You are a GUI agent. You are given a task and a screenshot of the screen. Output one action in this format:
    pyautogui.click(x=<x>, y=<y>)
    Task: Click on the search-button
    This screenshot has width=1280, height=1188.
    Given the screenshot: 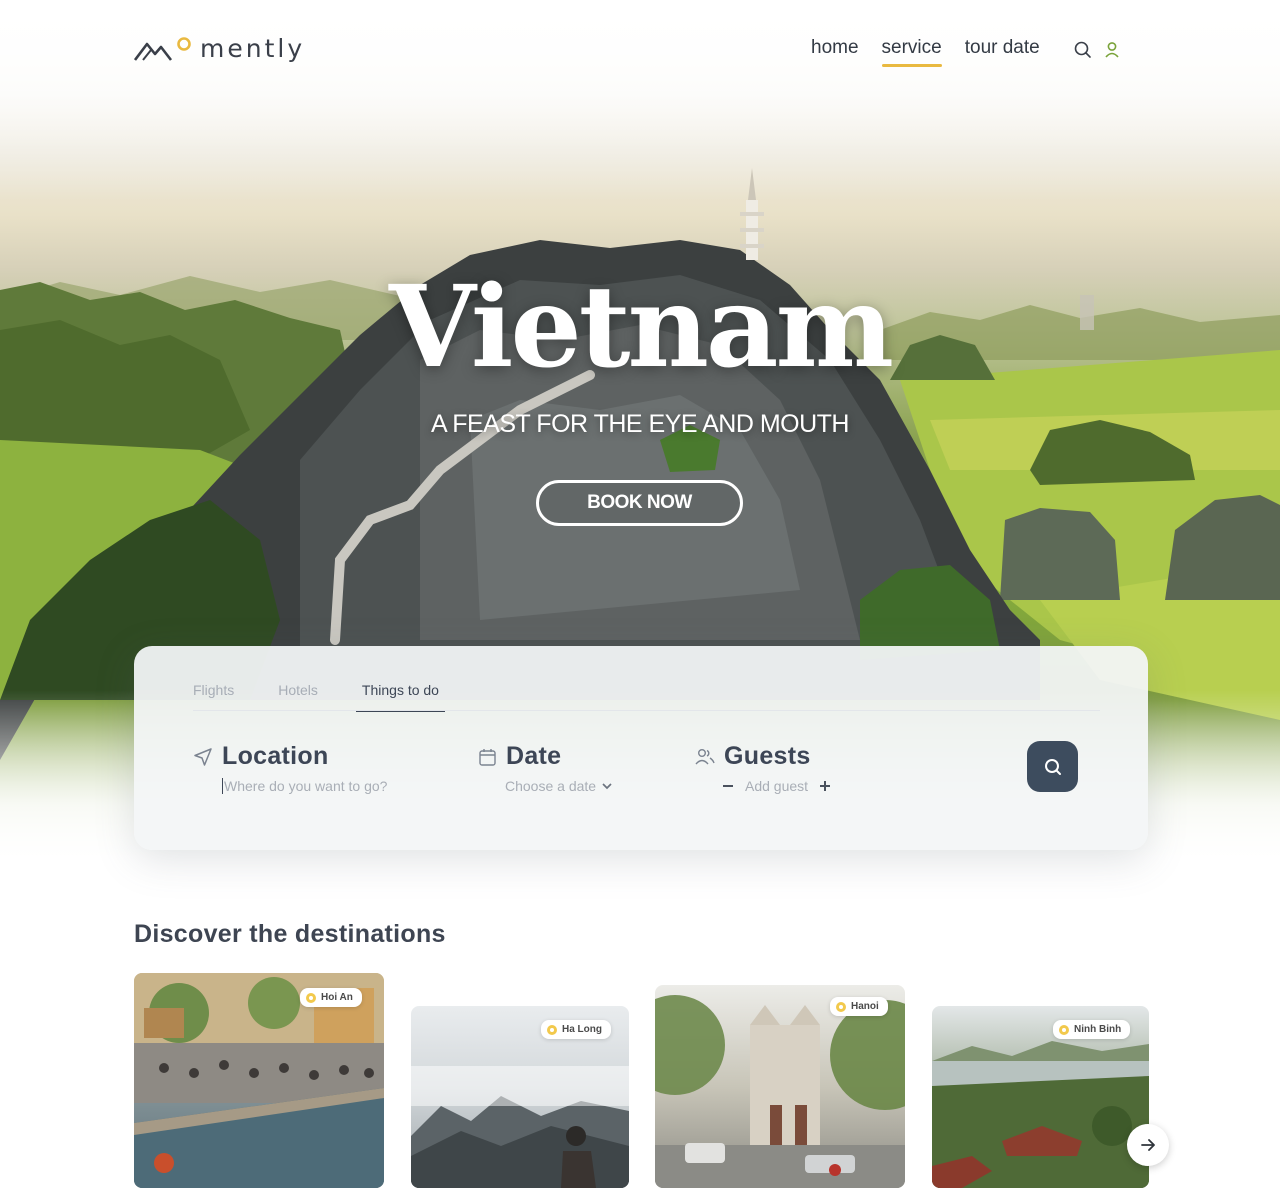 What is the action you would take?
    pyautogui.click(x=1052, y=766)
    